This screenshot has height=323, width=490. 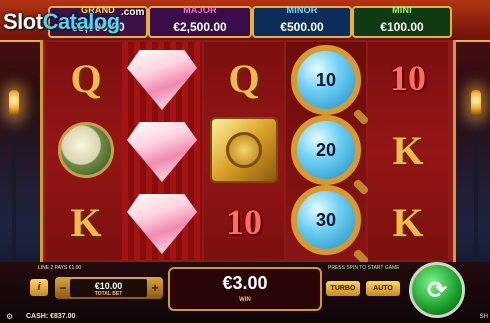 I want to click on win-display: €3.00 WIN, so click(x=245, y=289).